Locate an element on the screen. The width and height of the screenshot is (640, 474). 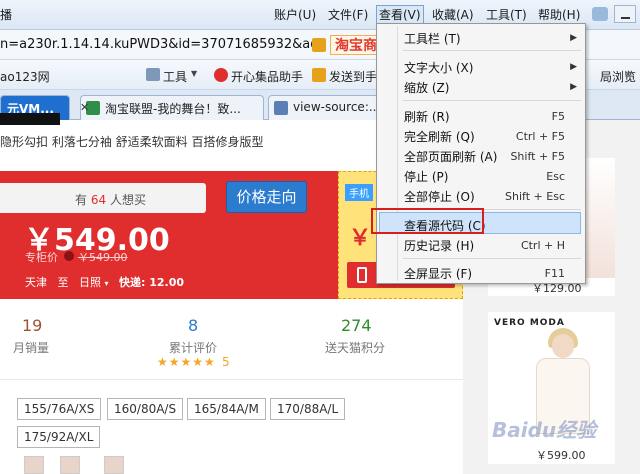
menu-help: 帮助(H) is located at coordinates (559, 15).